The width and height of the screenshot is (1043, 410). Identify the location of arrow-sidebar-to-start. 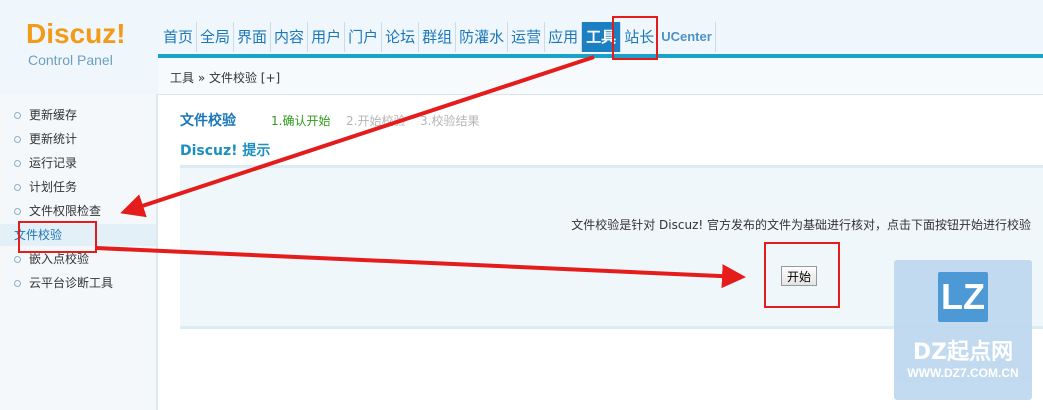
(420, 267).